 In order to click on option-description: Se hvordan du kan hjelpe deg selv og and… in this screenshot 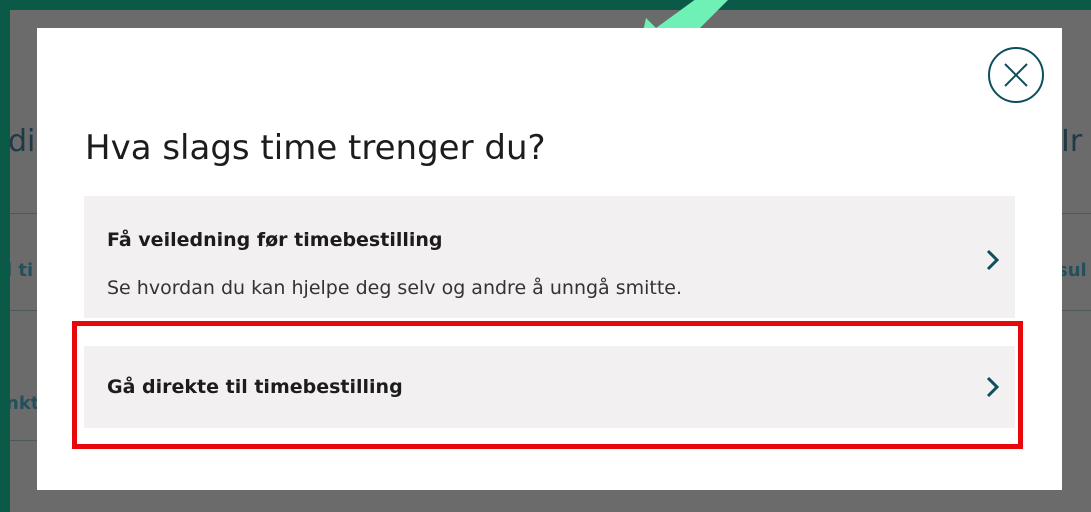, I will do `click(395, 288)`.